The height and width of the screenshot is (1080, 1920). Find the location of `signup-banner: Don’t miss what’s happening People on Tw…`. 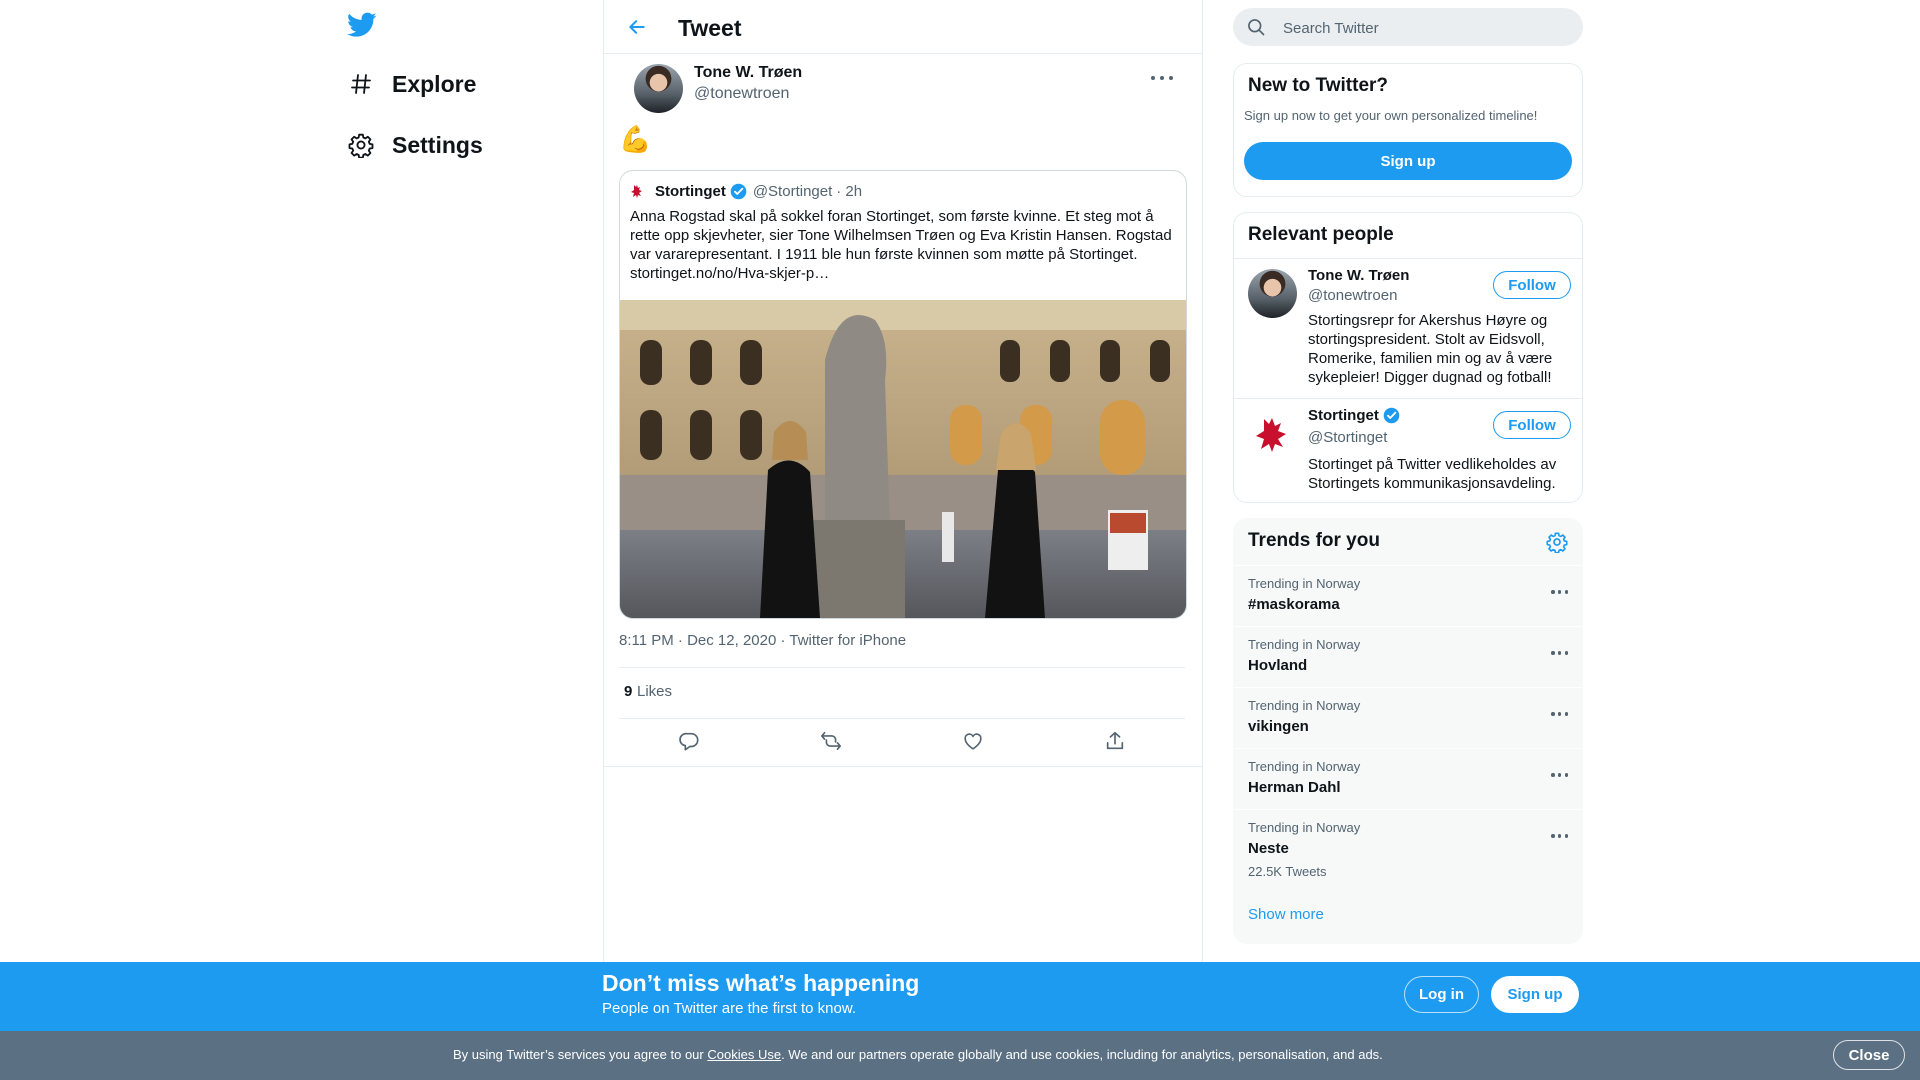

signup-banner: Don’t miss what’s happening People on Tw… is located at coordinates (960, 996).